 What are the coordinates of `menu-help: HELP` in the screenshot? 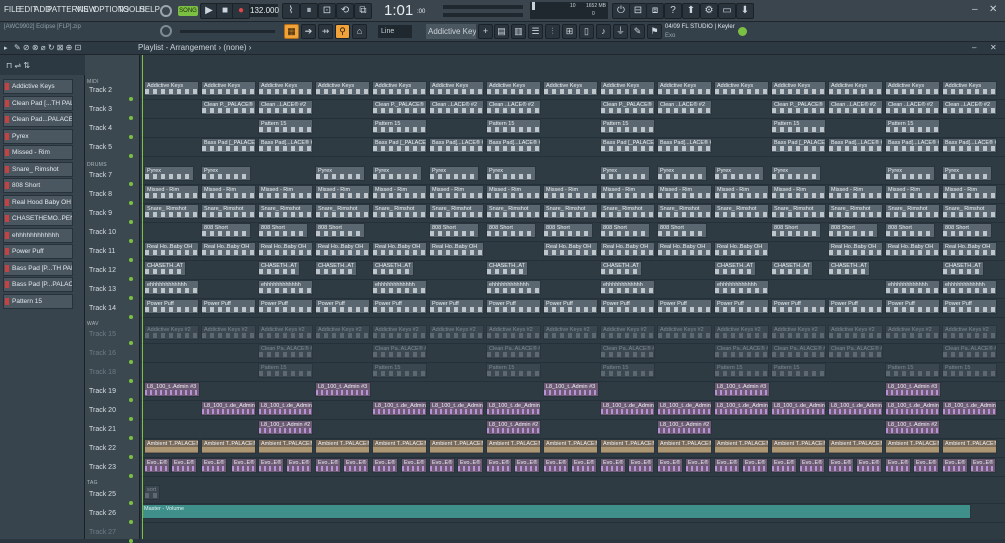 It's located at (149, 9).